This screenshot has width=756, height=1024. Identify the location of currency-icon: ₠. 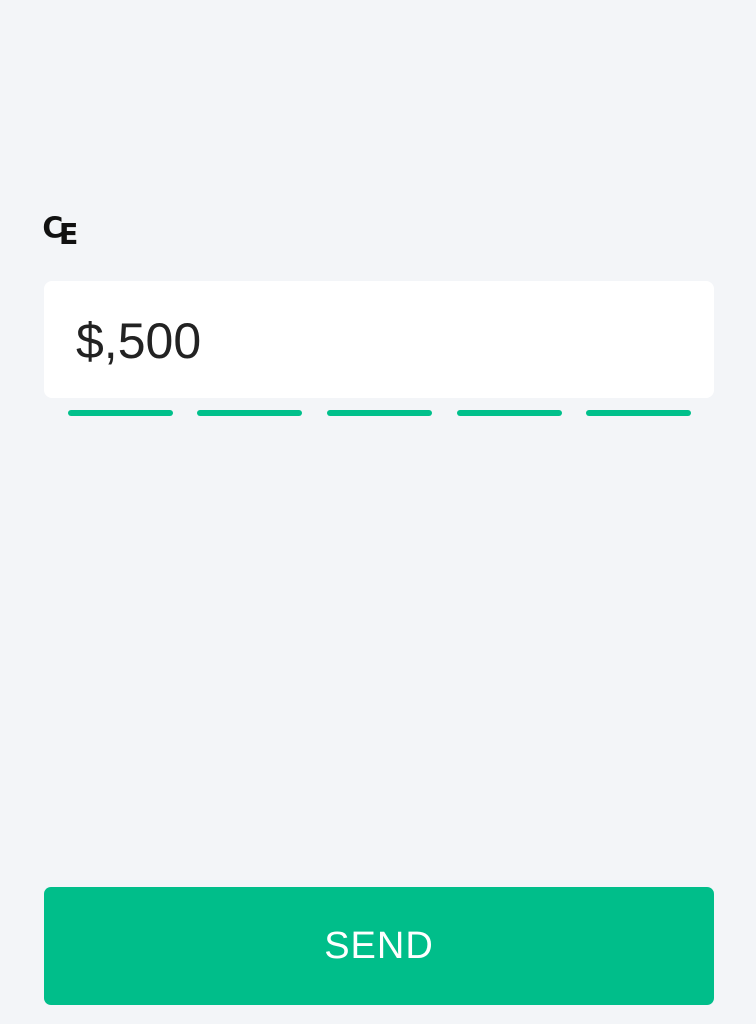
(60, 231).